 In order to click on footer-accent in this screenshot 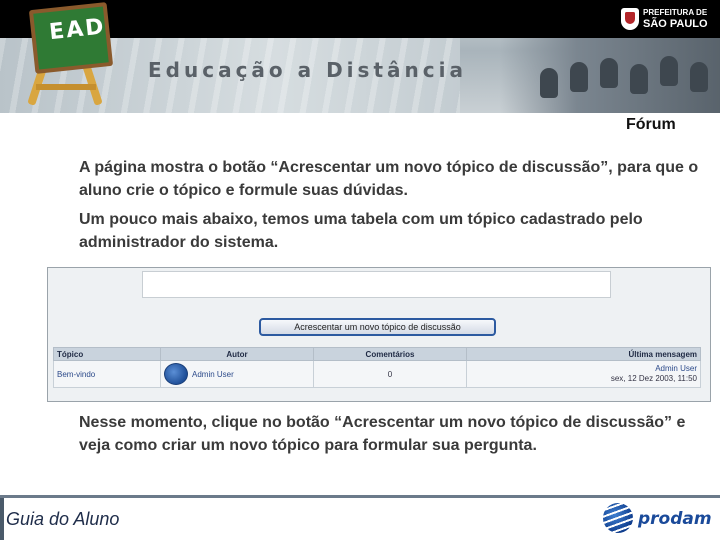, I will do `click(2, 519)`.